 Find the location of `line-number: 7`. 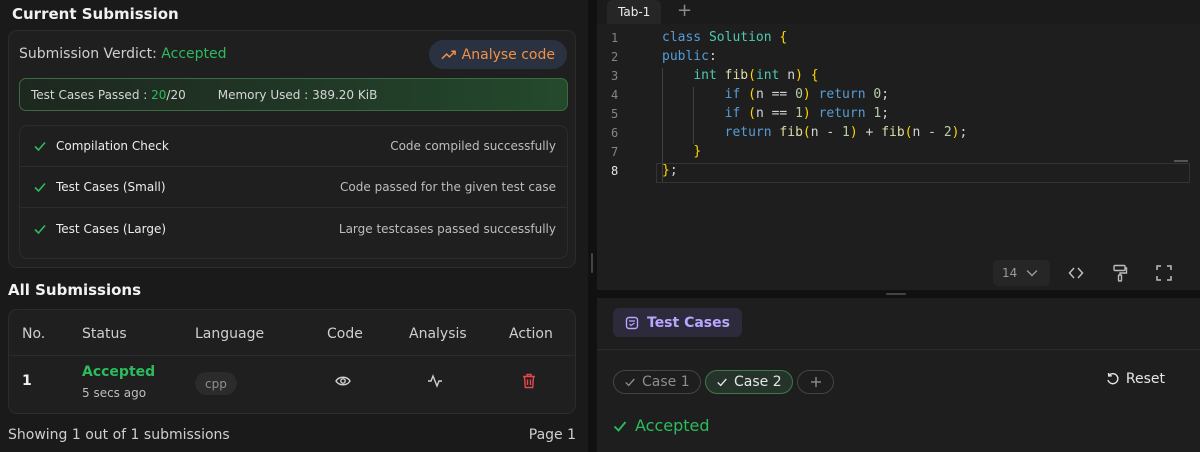

line-number: 7 is located at coordinates (615, 152).